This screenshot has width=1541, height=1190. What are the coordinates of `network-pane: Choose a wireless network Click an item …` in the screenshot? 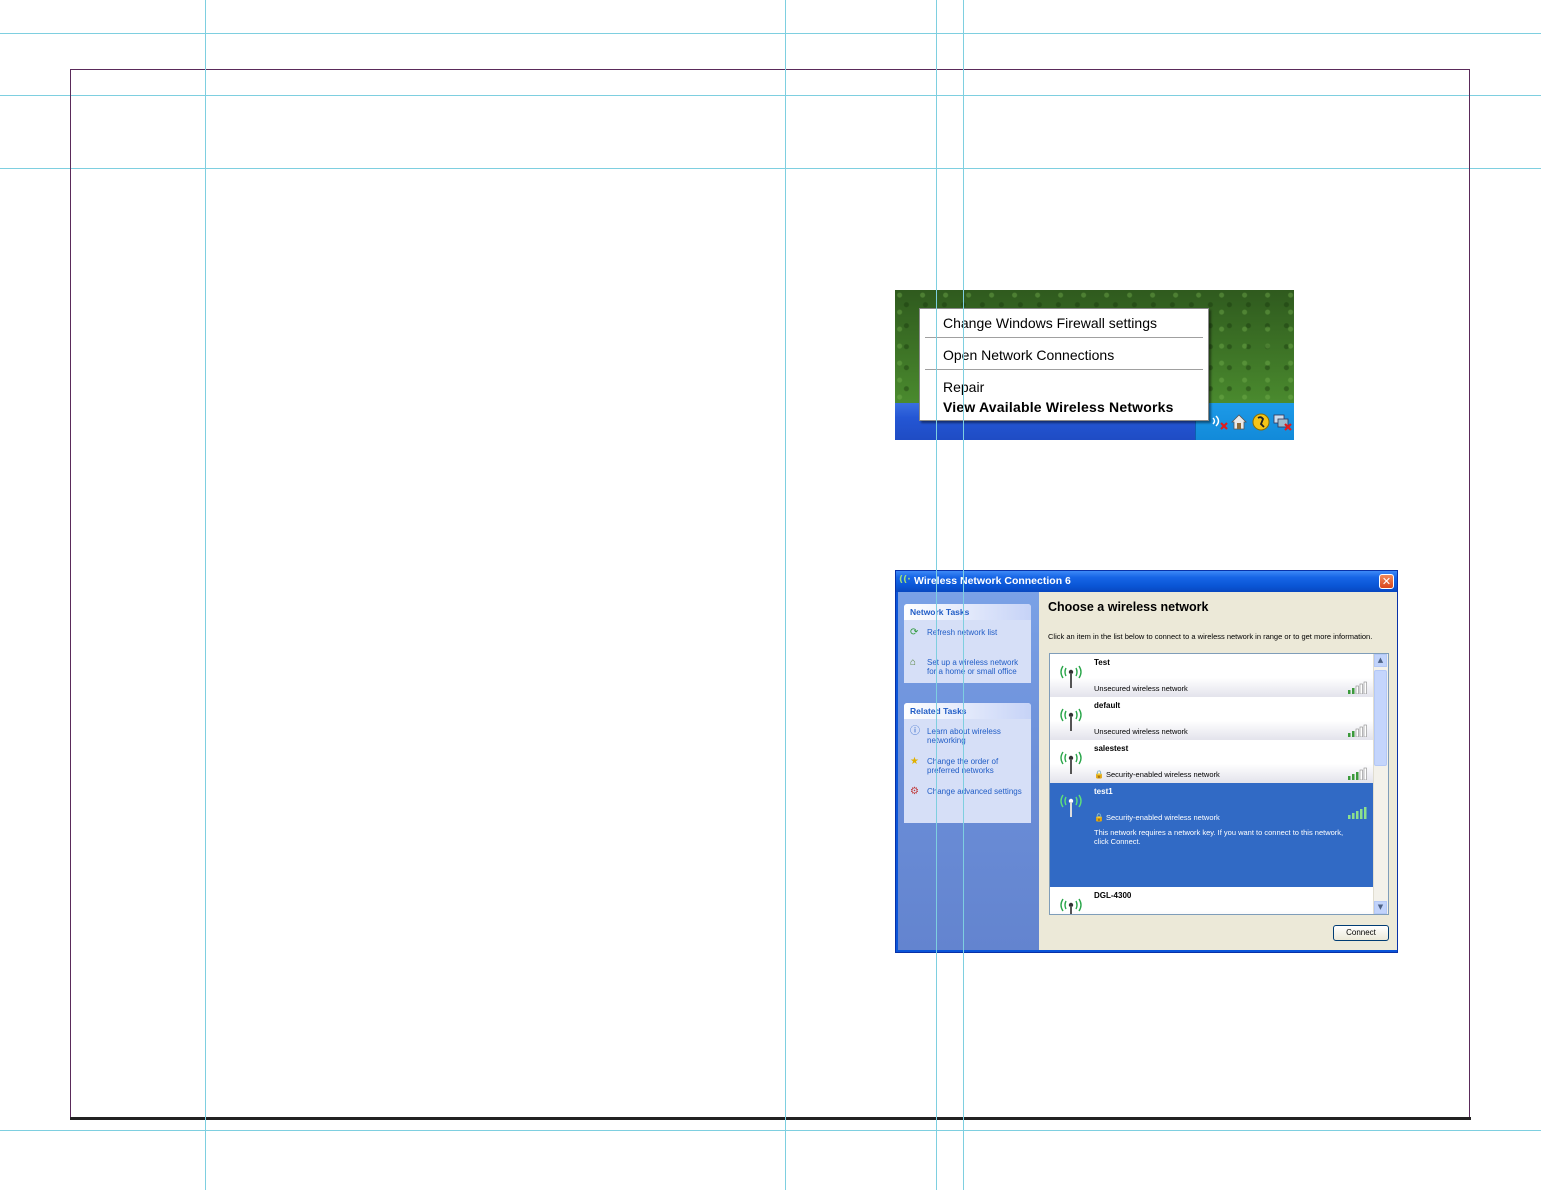 It's located at (1218, 771).